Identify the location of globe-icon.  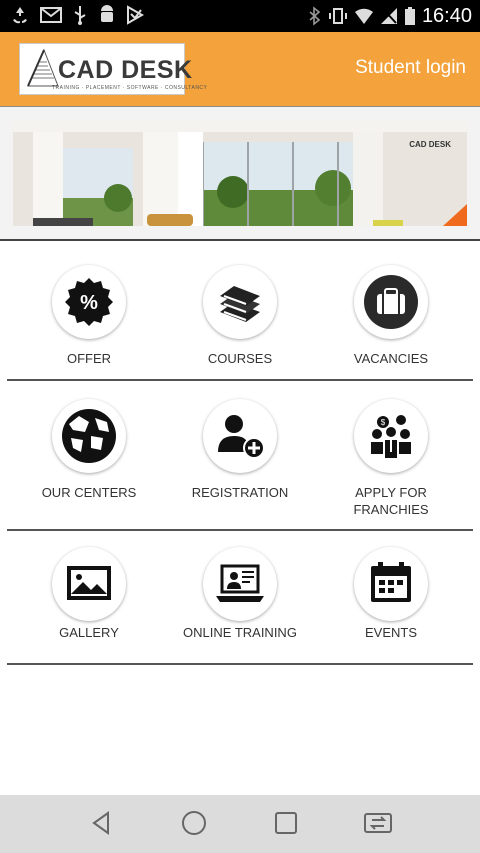
(89, 436).